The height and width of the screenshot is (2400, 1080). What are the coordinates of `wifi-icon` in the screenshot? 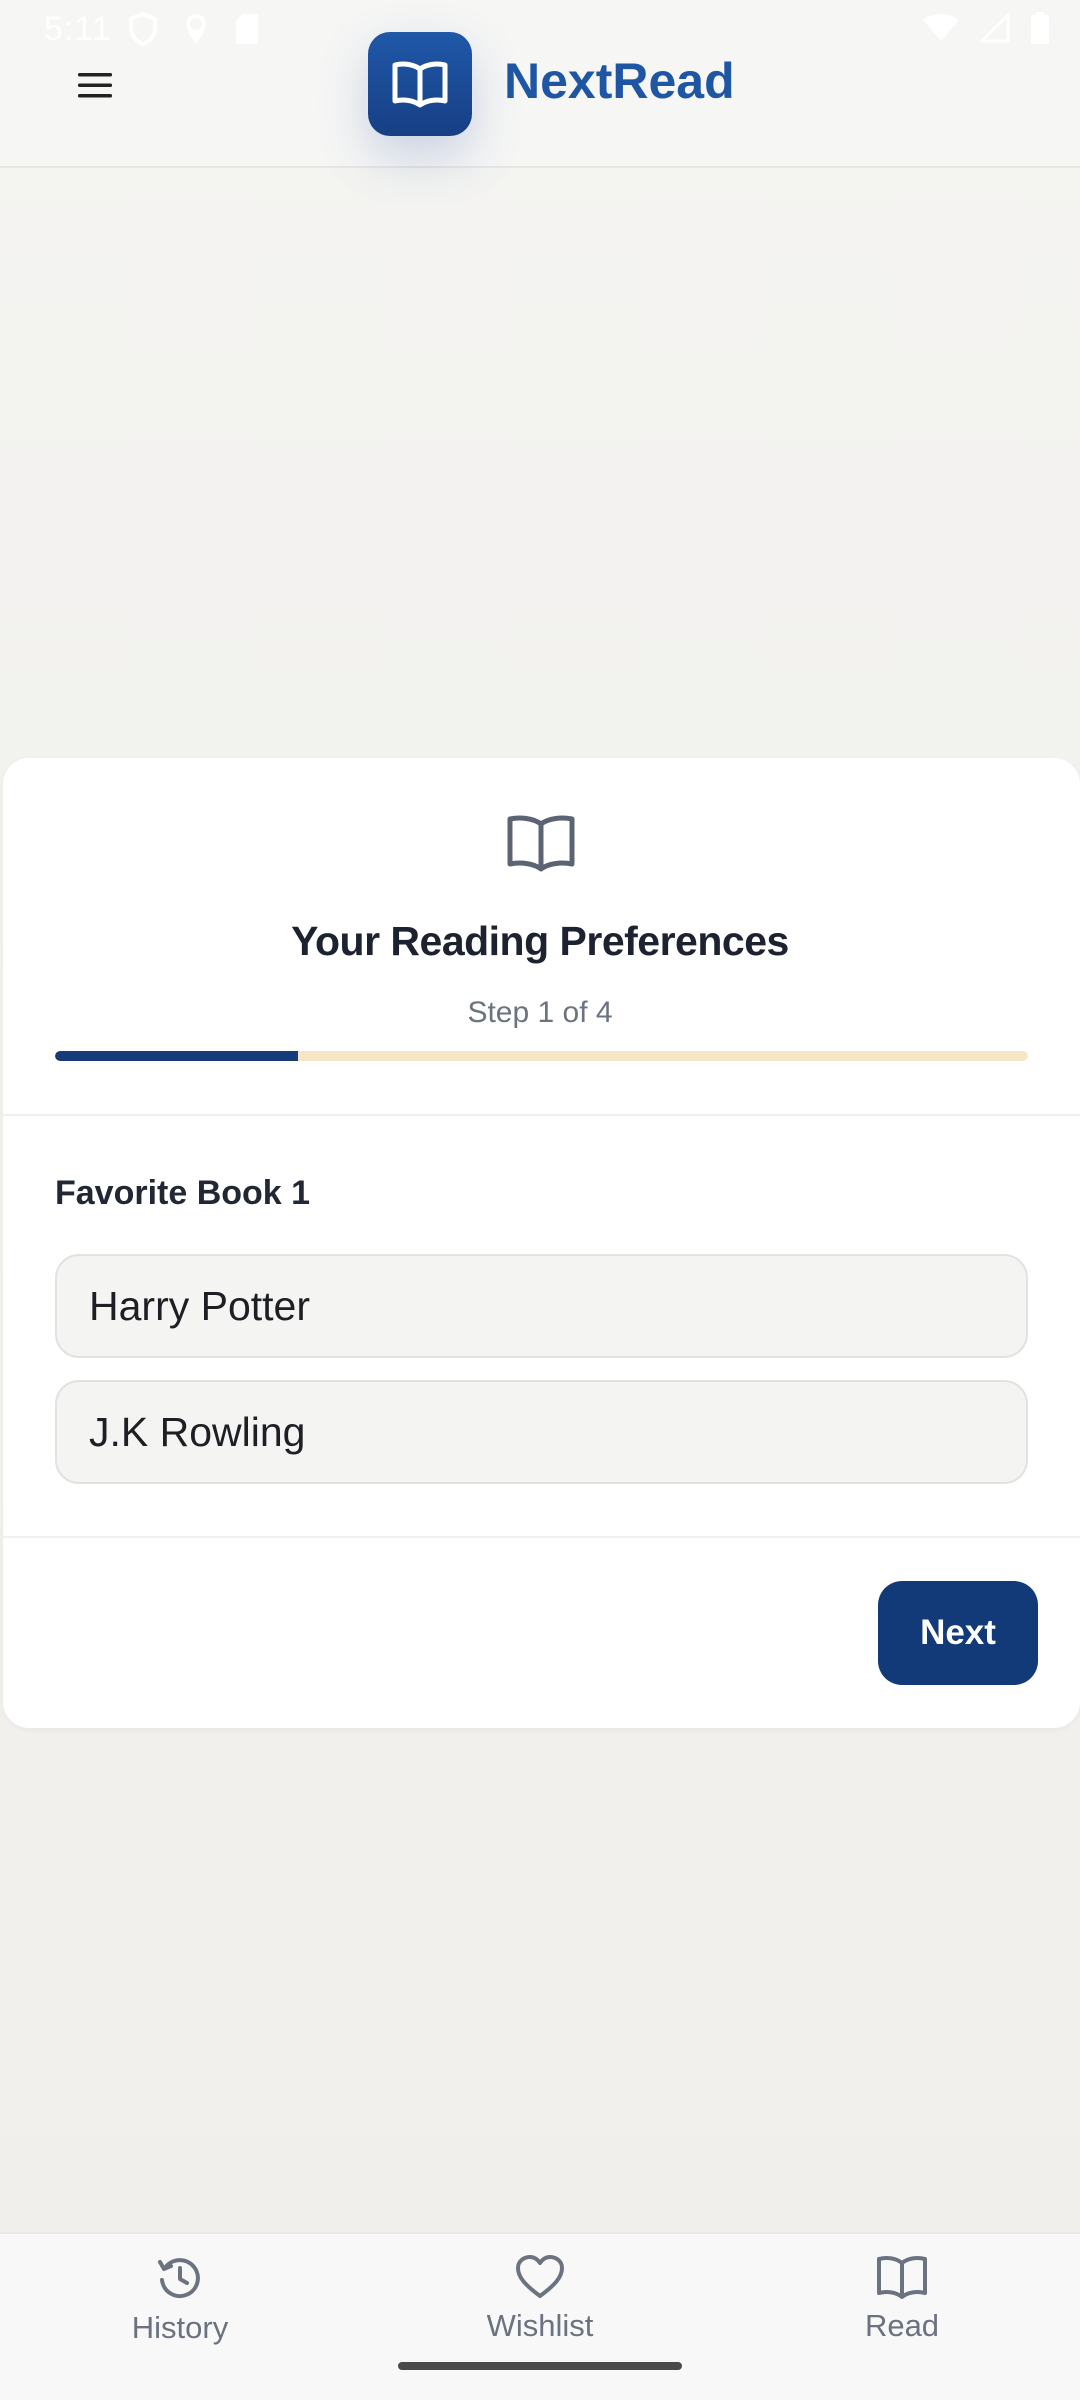 It's located at (941, 27).